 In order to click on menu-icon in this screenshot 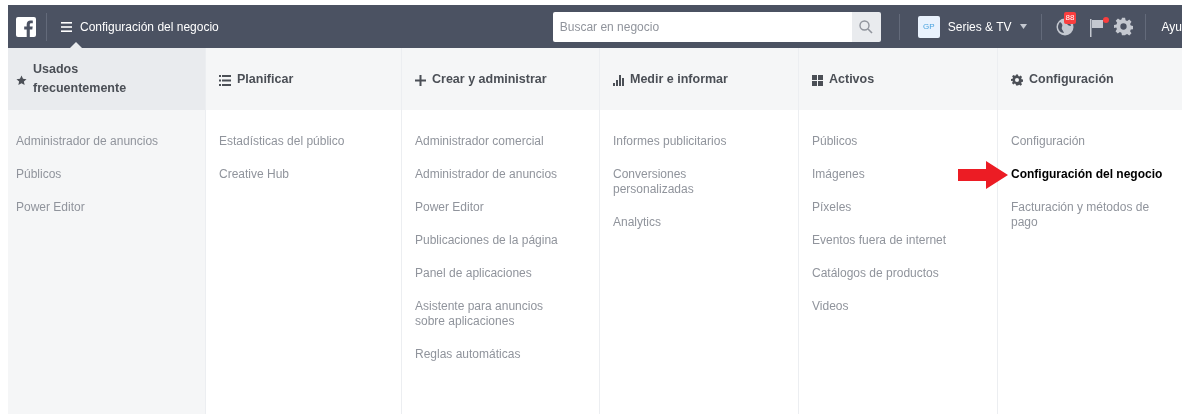, I will do `click(66, 26)`.